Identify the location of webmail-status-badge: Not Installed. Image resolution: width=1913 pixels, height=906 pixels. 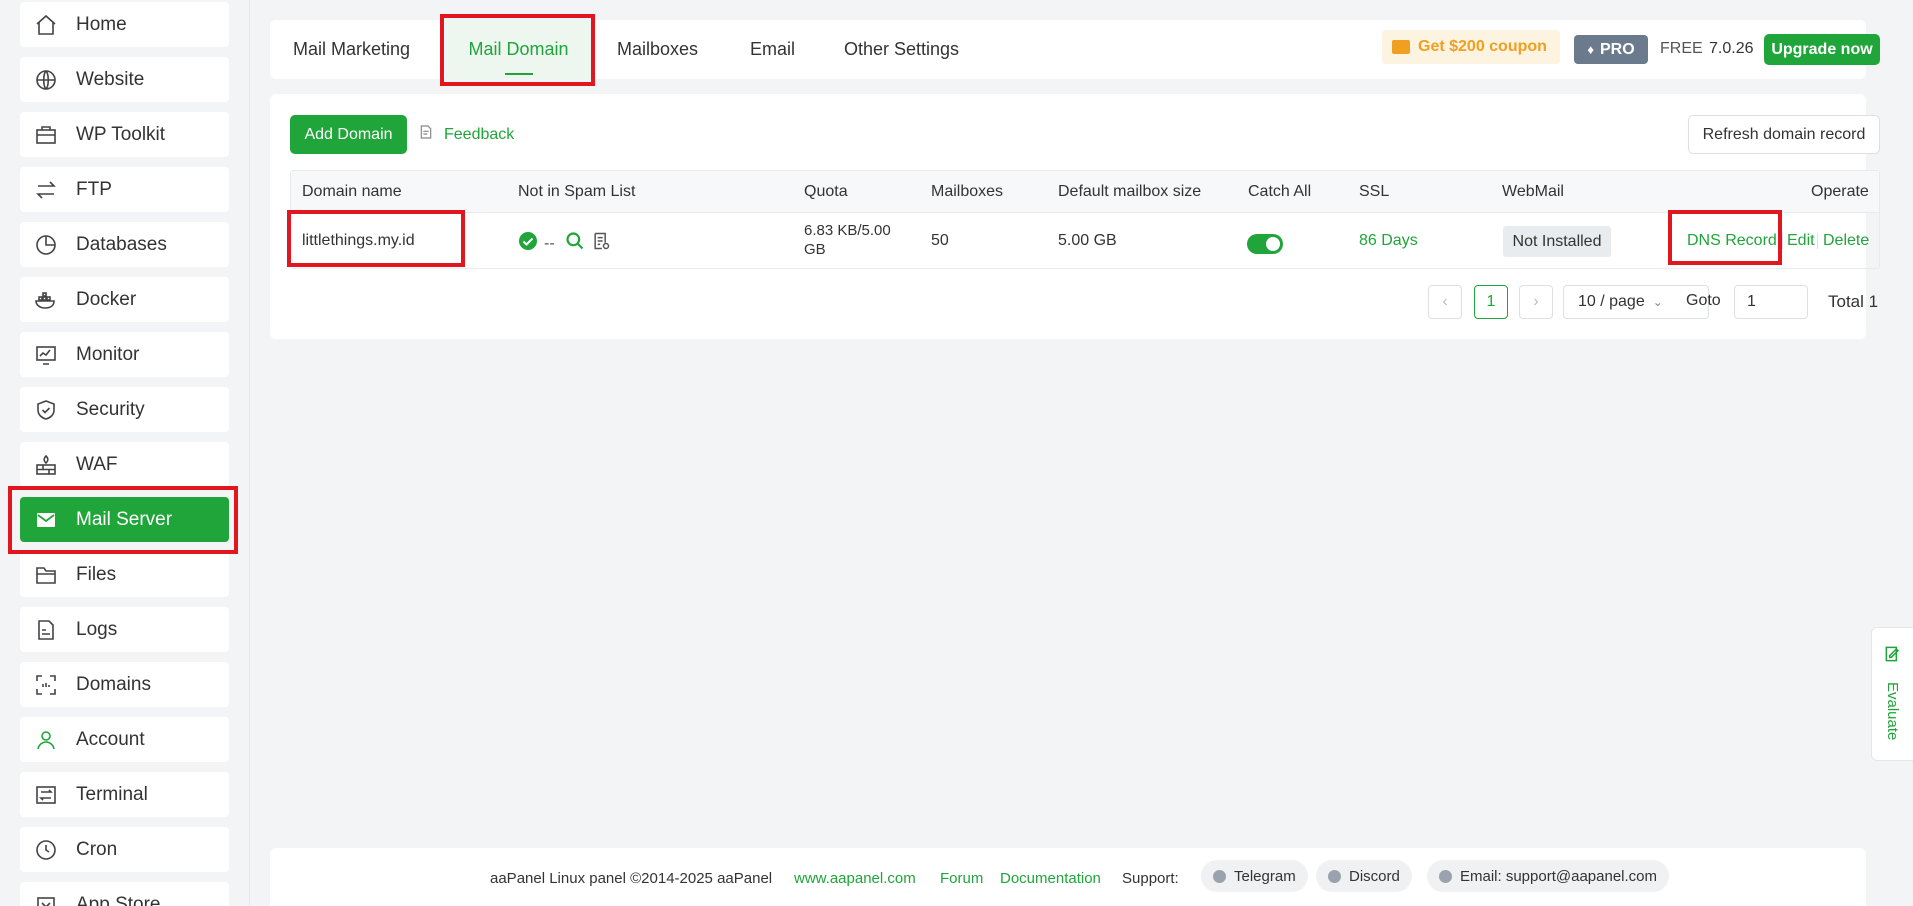
(1557, 241).